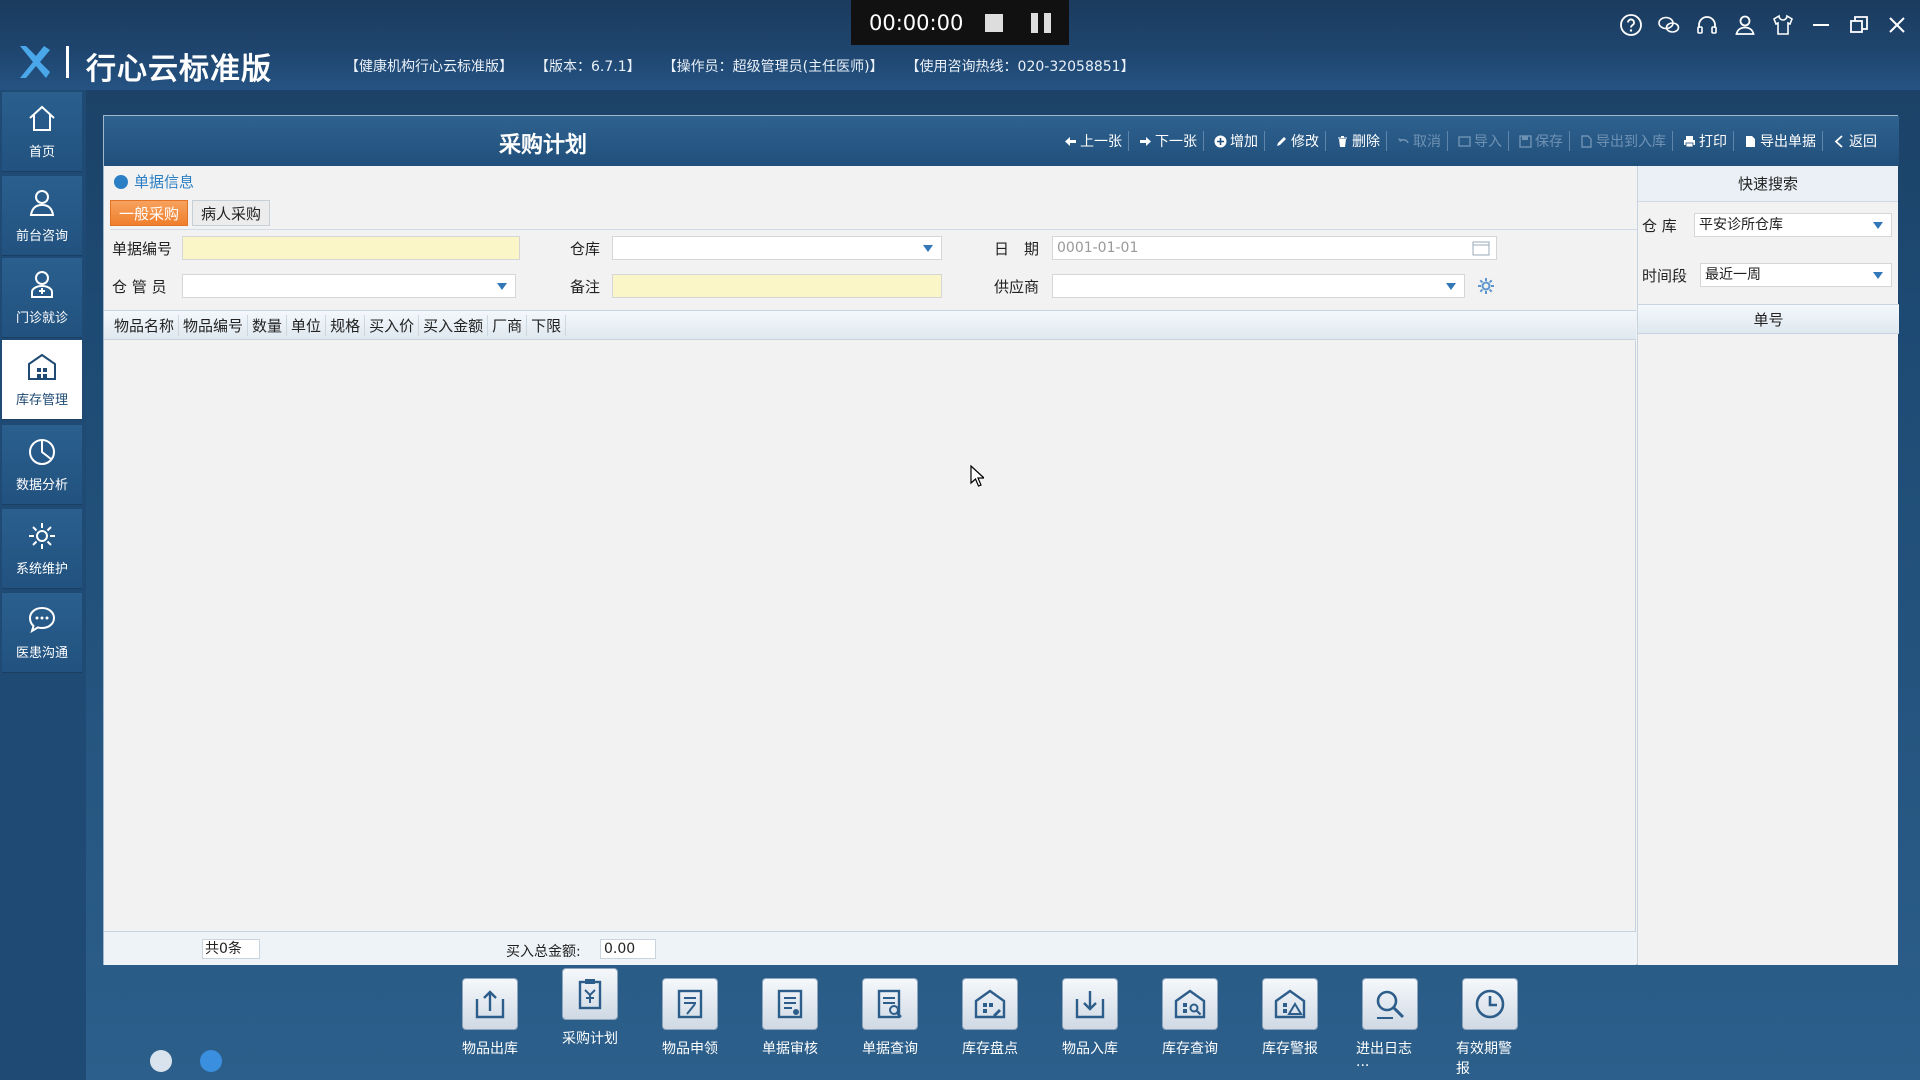 This screenshot has width=1920, height=1080. What do you see at coordinates (1236, 141) in the screenshot?
I see `add-button: 增加` at bounding box center [1236, 141].